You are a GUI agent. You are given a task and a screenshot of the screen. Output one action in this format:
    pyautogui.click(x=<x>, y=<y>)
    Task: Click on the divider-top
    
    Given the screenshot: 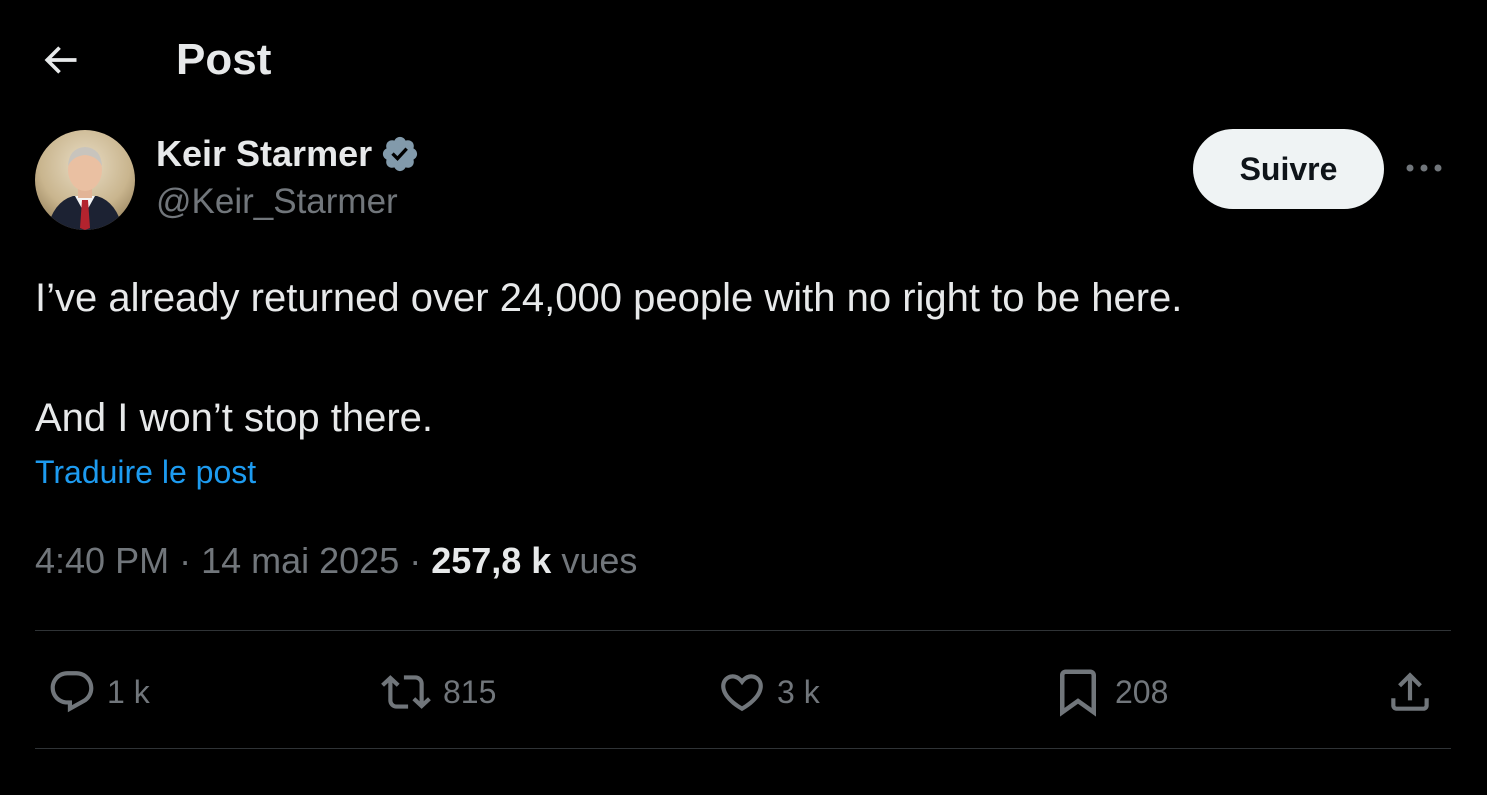 What is the action you would take?
    pyautogui.click(x=743, y=630)
    